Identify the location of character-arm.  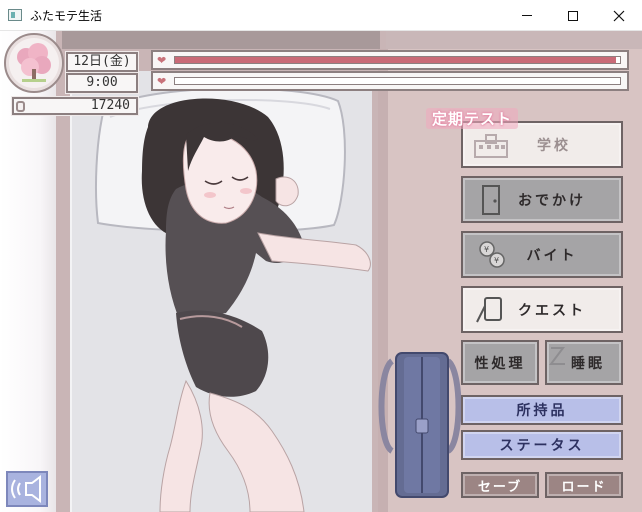
(314, 252).